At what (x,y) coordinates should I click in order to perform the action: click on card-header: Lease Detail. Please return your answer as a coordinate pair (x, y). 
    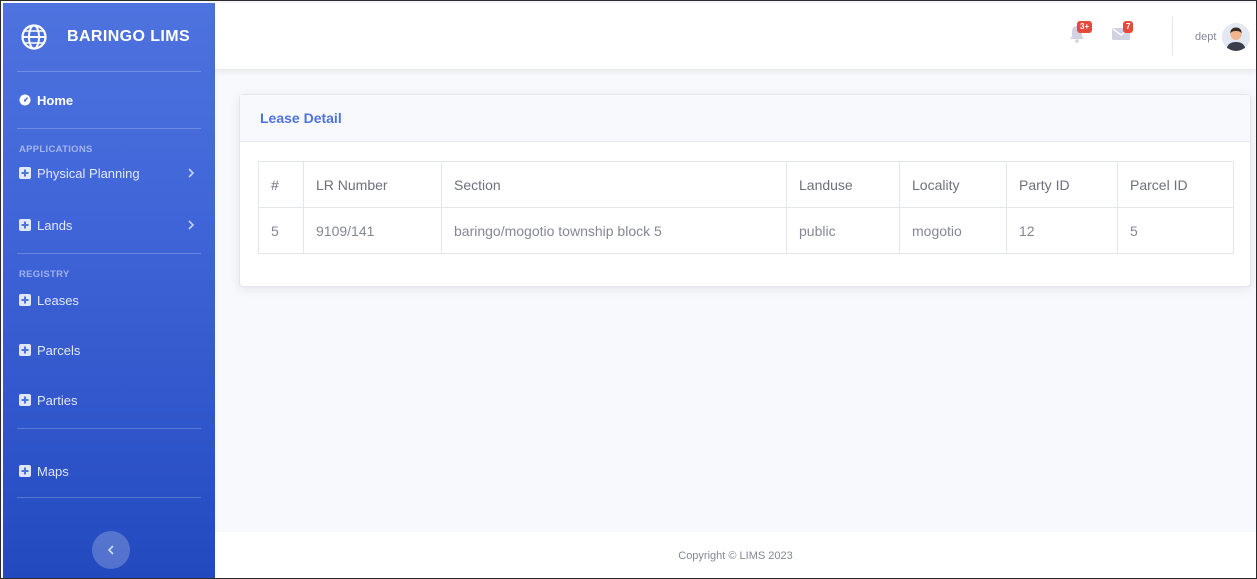
    Looking at the image, I should click on (745, 118).